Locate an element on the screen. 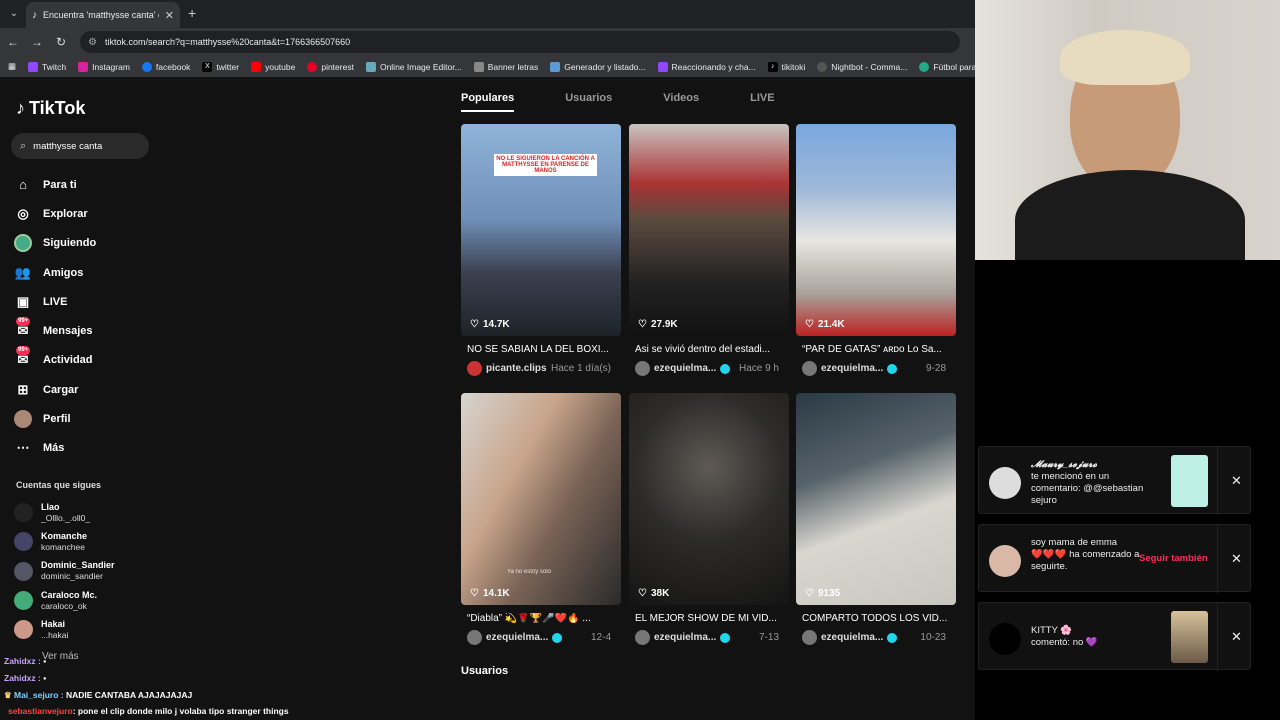 This screenshot has width=1280, height=720. bookmark-twitter: Xtwitter is located at coordinates (220, 66).